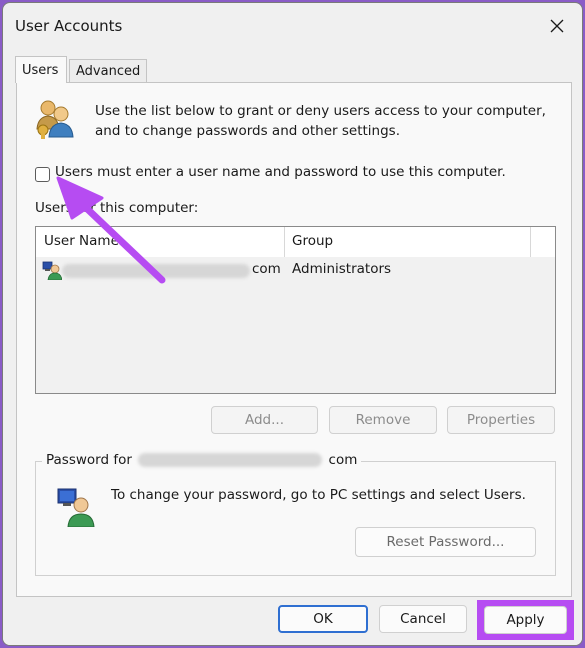 Image resolution: width=585 pixels, height=648 pixels. Describe the element at coordinates (343, 460) in the screenshot. I see `password-legend-suffix: com` at that location.